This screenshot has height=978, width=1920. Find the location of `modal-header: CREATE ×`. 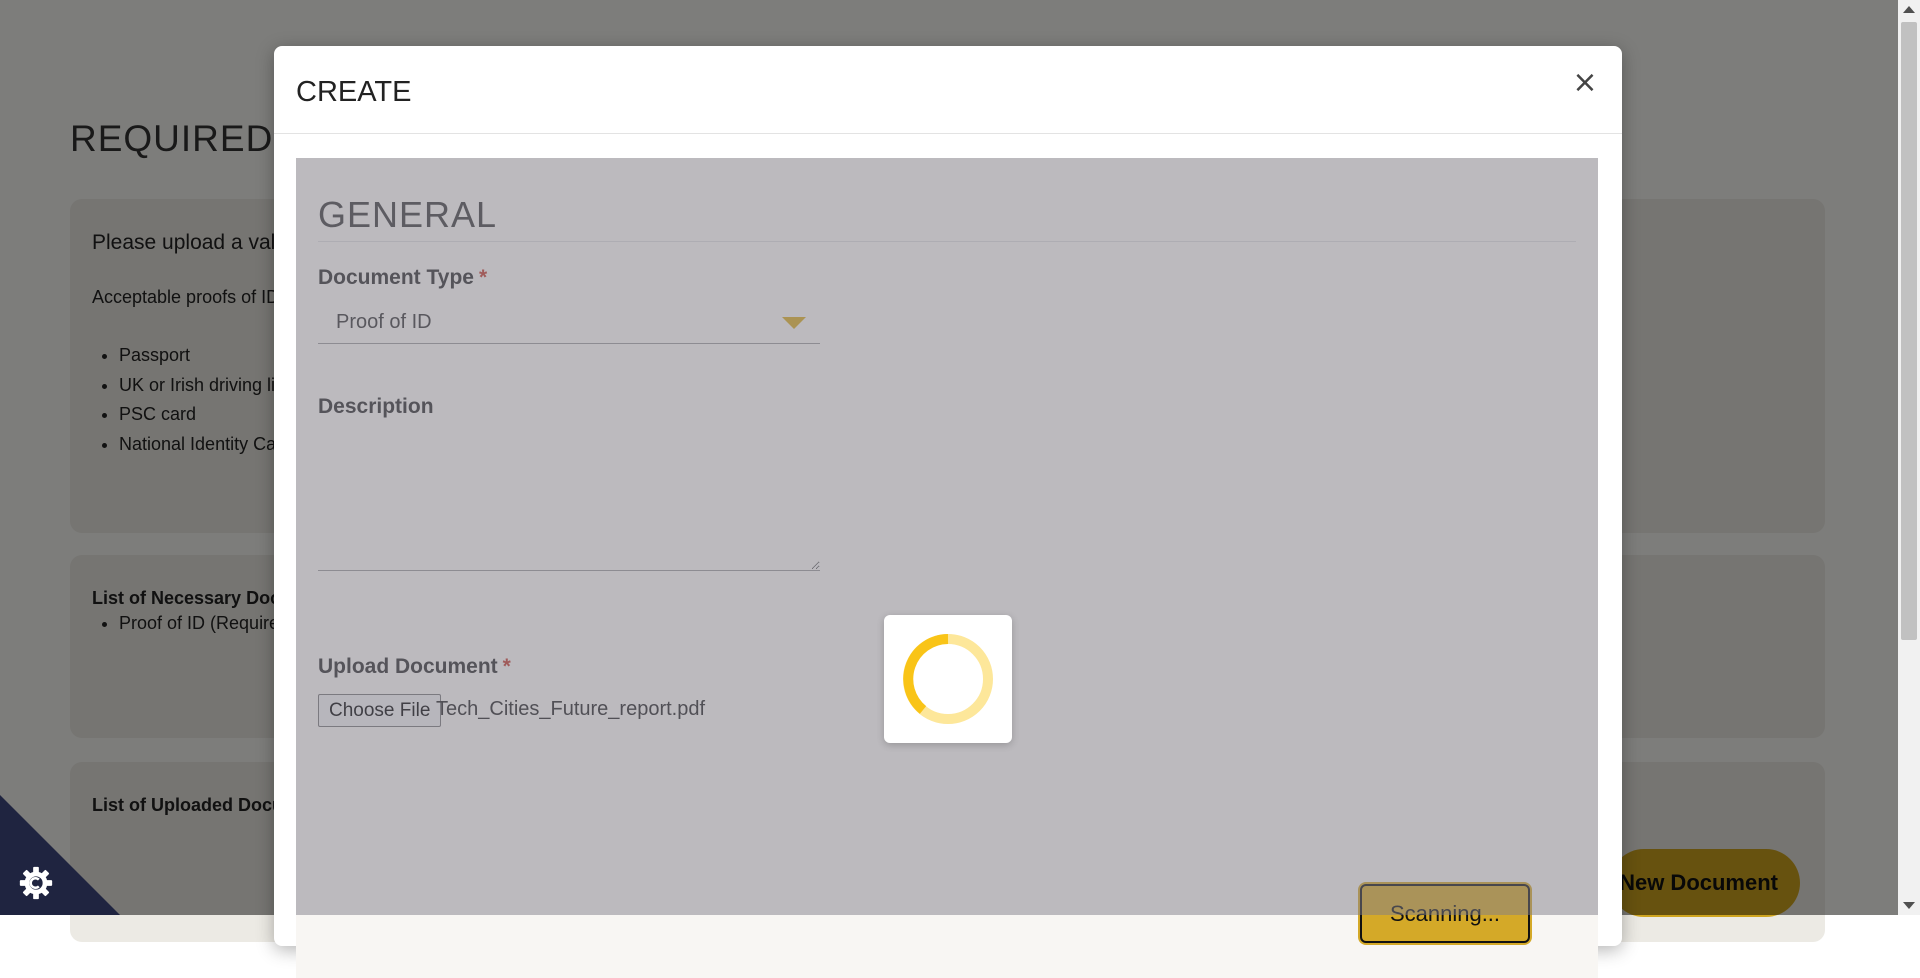

modal-header: CREATE × is located at coordinates (948, 90).